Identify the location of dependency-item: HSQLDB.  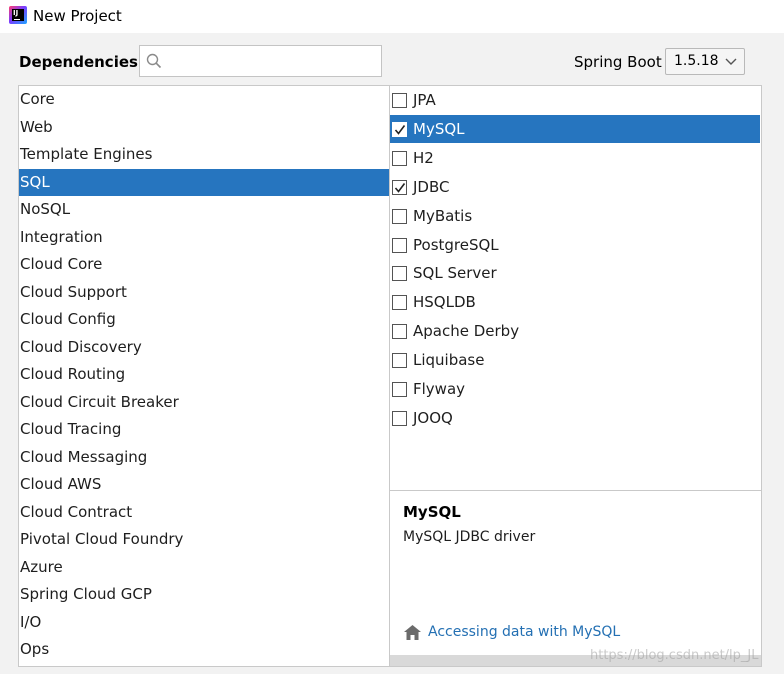
(575, 302).